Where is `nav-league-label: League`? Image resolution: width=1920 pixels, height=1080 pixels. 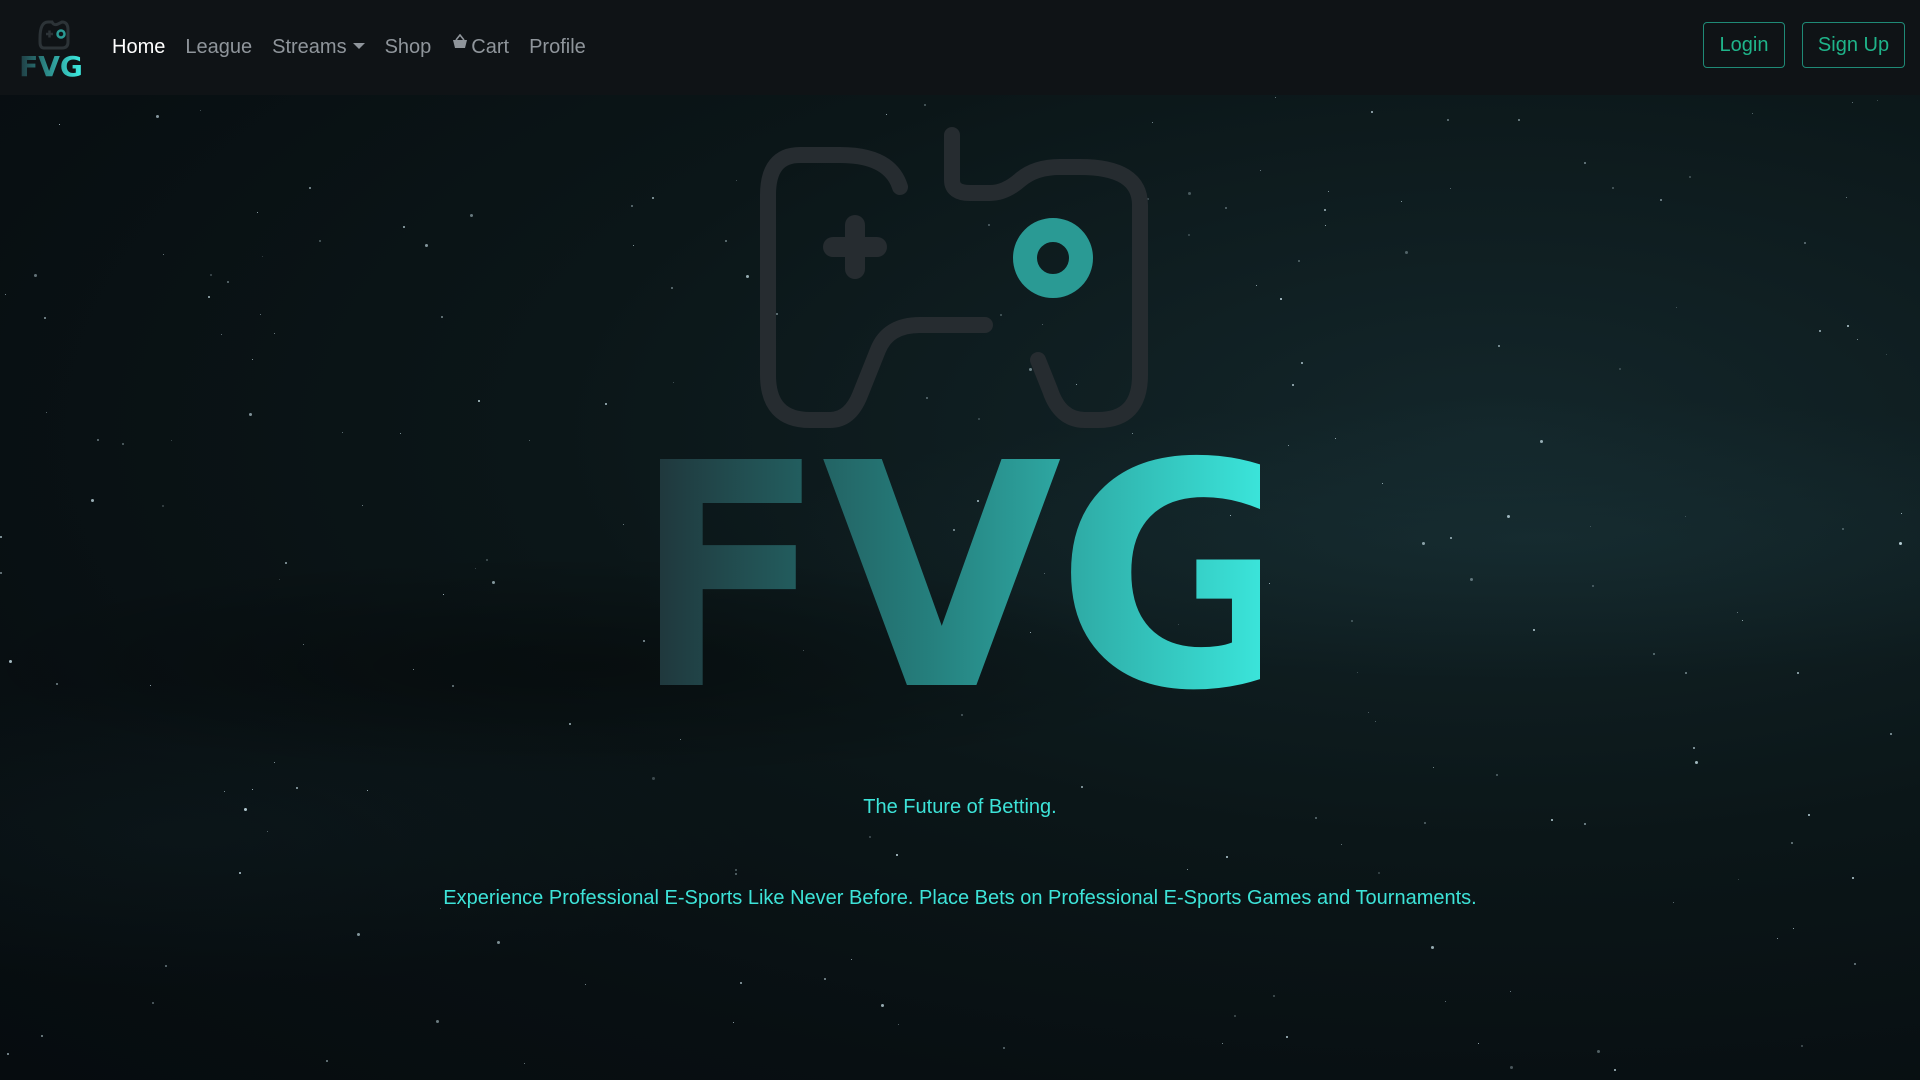 nav-league-label: League is located at coordinates (219, 47).